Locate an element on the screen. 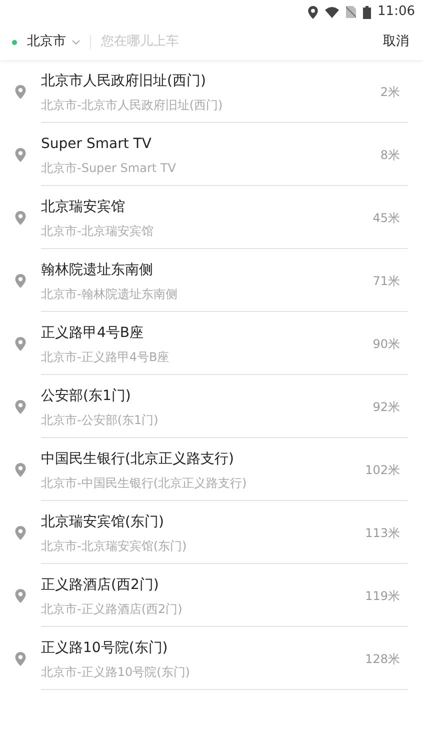  city-selector: 北京市 is located at coordinates (53, 42).